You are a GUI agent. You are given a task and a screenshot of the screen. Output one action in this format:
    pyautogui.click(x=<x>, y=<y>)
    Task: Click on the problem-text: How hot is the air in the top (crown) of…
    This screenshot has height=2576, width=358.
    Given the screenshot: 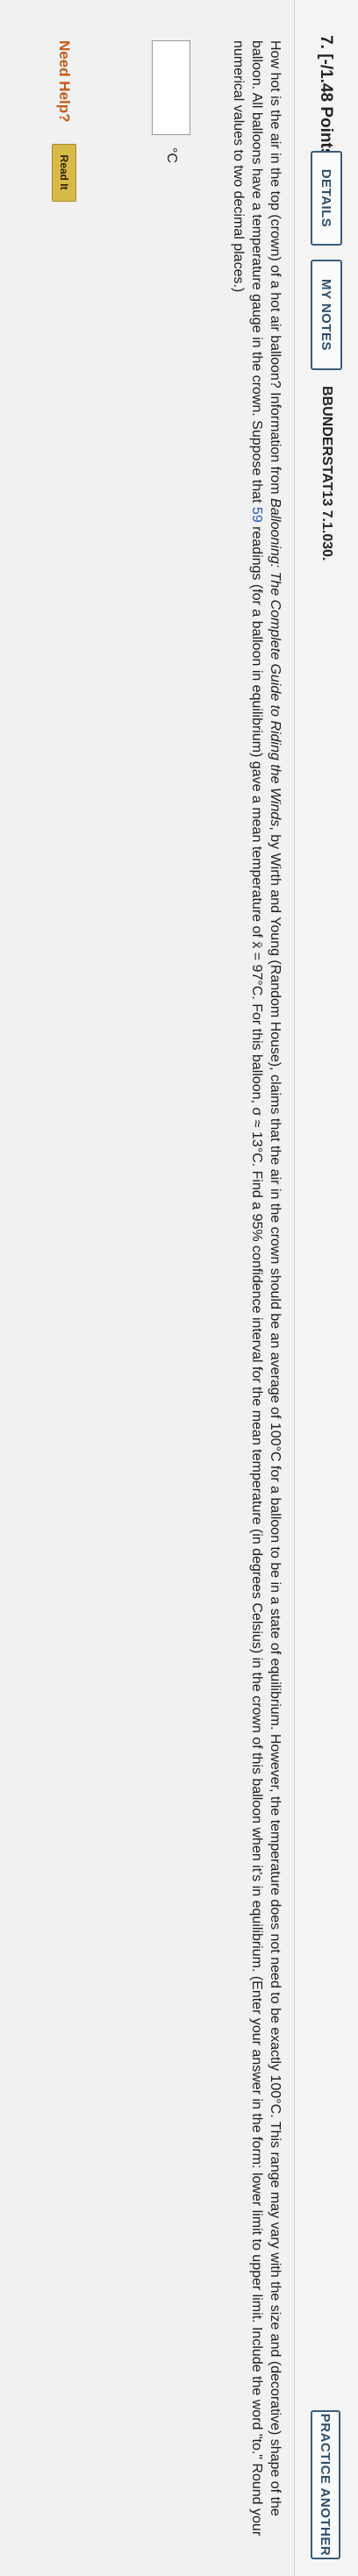 What is the action you would take?
    pyautogui.click(x=256, y=1295)
    